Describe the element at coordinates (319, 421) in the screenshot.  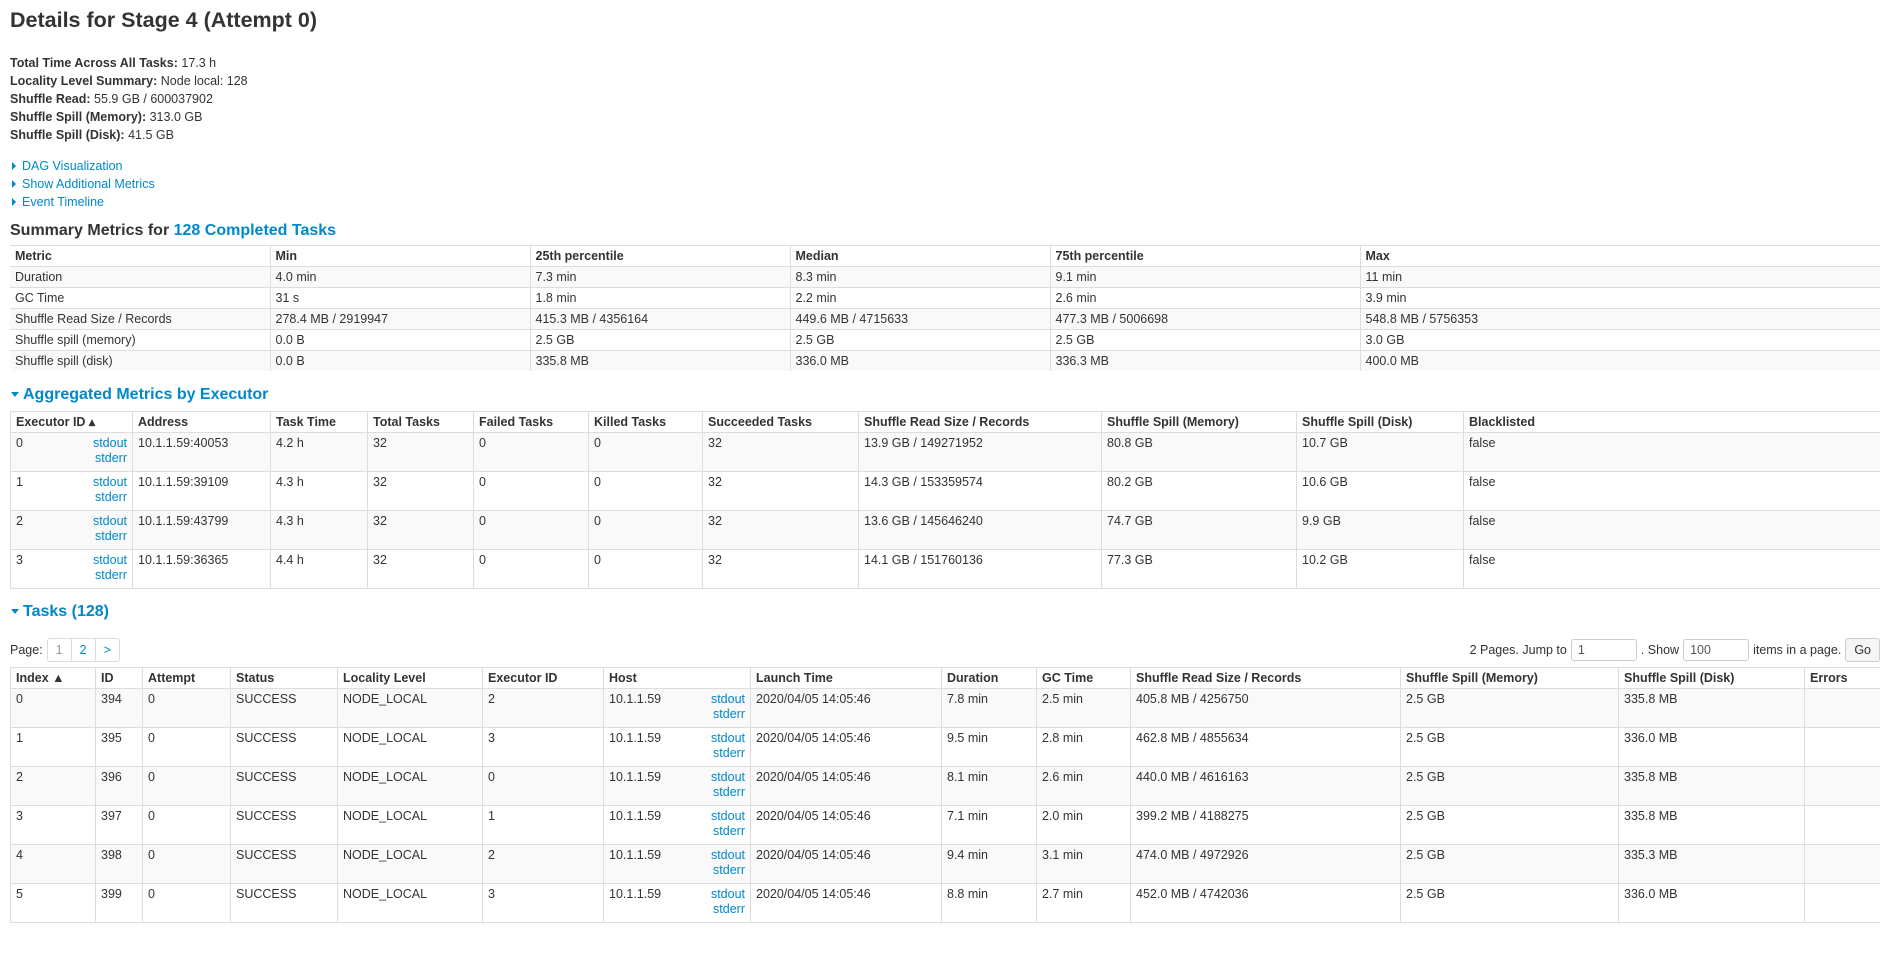
I see `column-header-task-time: Task Time` at that location.